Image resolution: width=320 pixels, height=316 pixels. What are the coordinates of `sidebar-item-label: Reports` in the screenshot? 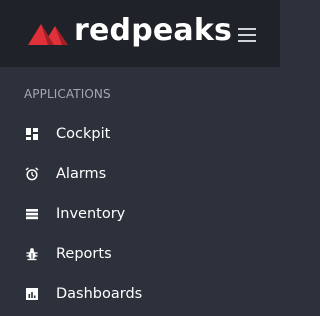 It's located at (84, 254).